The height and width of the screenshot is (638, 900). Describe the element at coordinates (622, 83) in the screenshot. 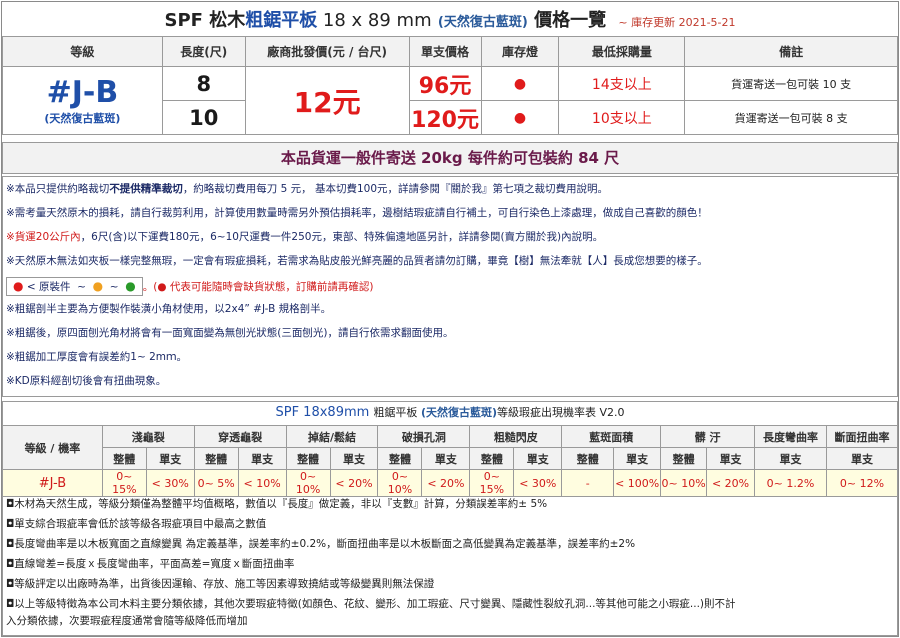

I see `min-qty: 14支以上` at that location.